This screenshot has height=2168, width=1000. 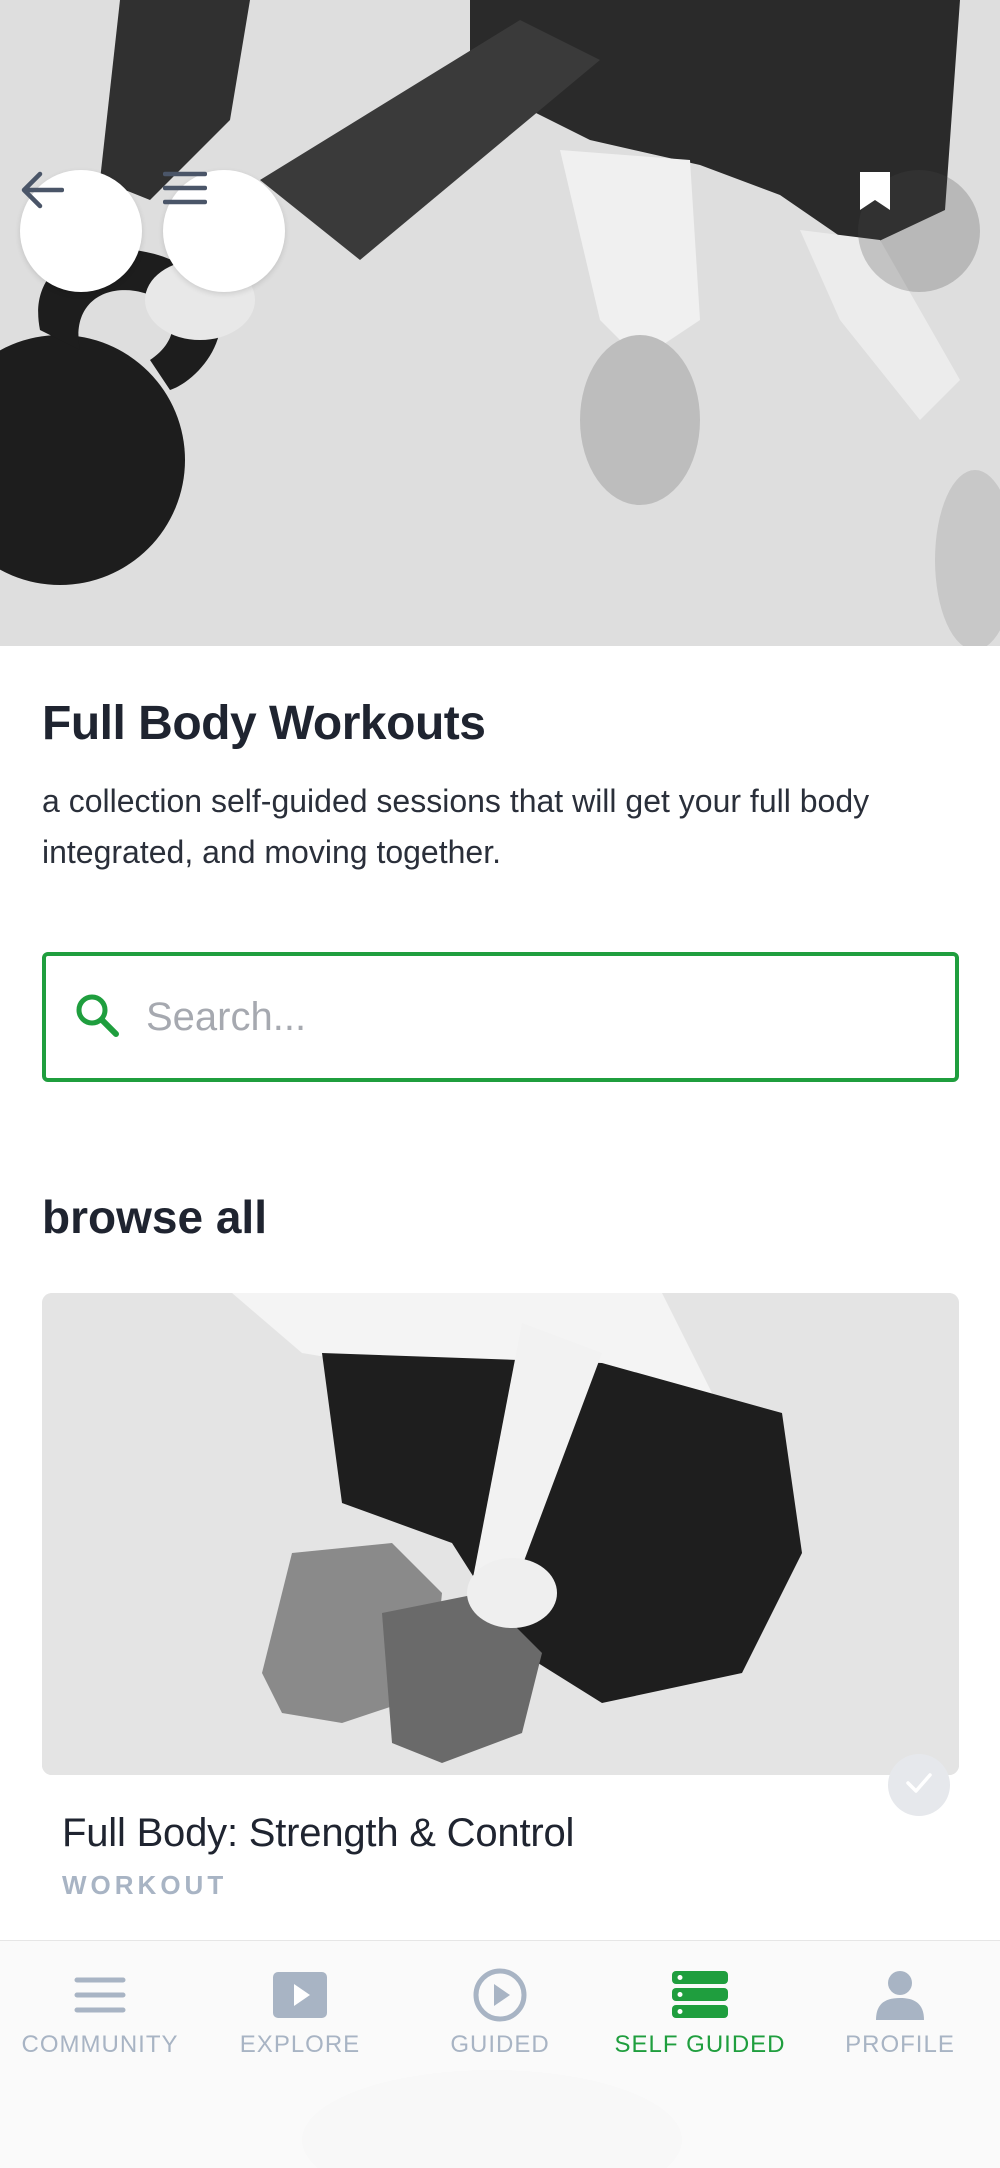 I want to click on stacked-rows-icon, so click(x=700, y=1995).